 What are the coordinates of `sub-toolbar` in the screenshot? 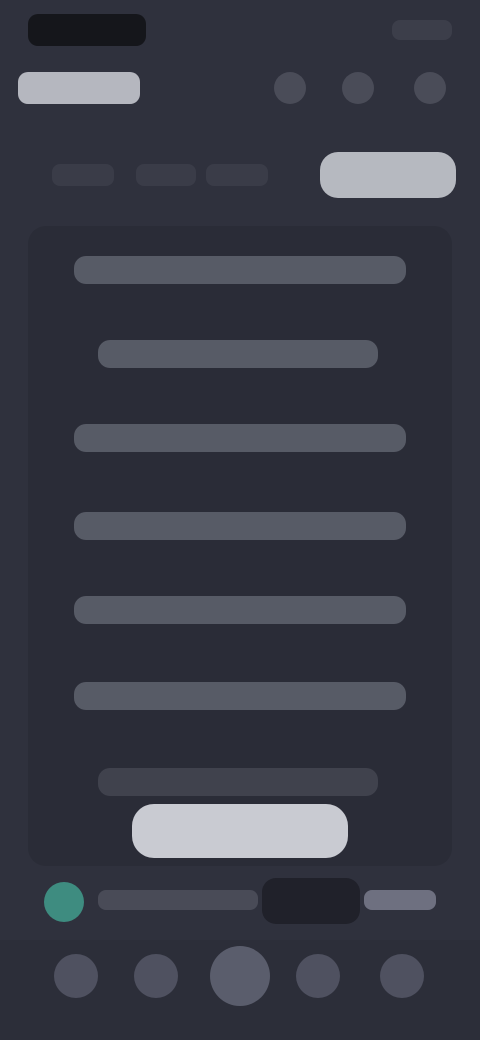 It's located at (240, 176).